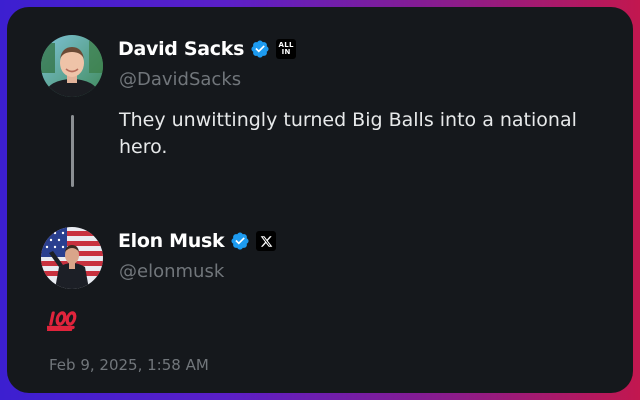  I want to click on elon-musk-name-row: Elon Musk, so click(197, 241).